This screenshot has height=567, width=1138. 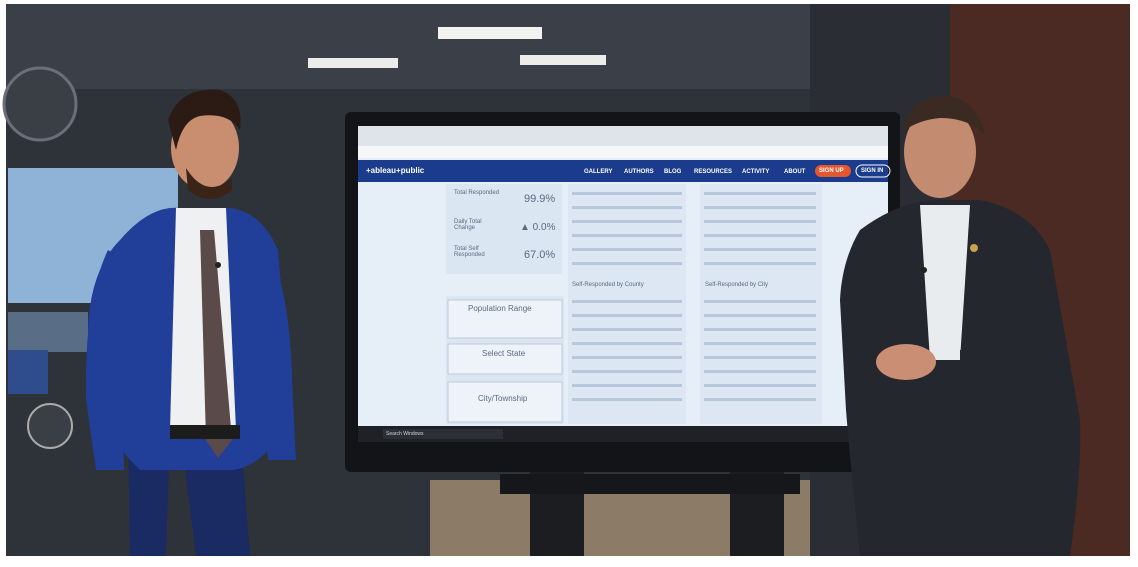 I want to click on kpi-value: ▲ 0.0%, so click(x=538, y=227).